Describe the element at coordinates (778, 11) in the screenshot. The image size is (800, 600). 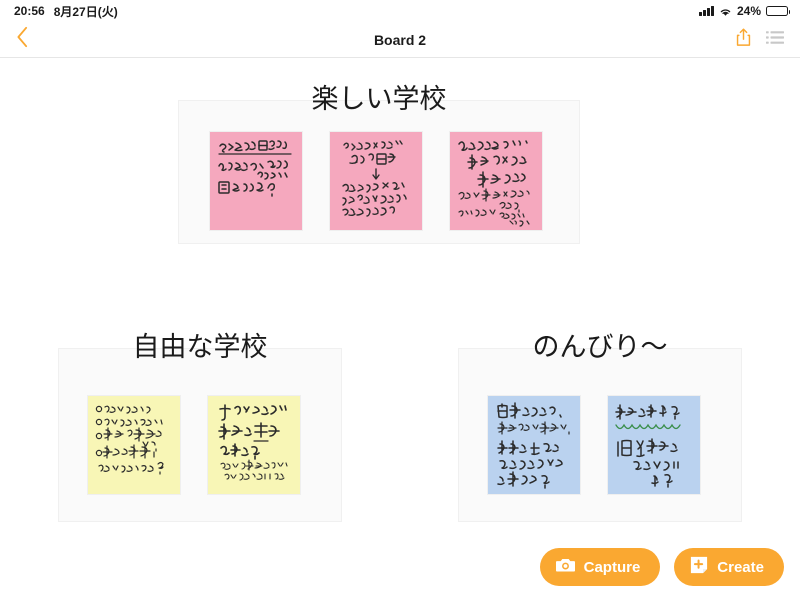
I see `battery-icon` at that location.